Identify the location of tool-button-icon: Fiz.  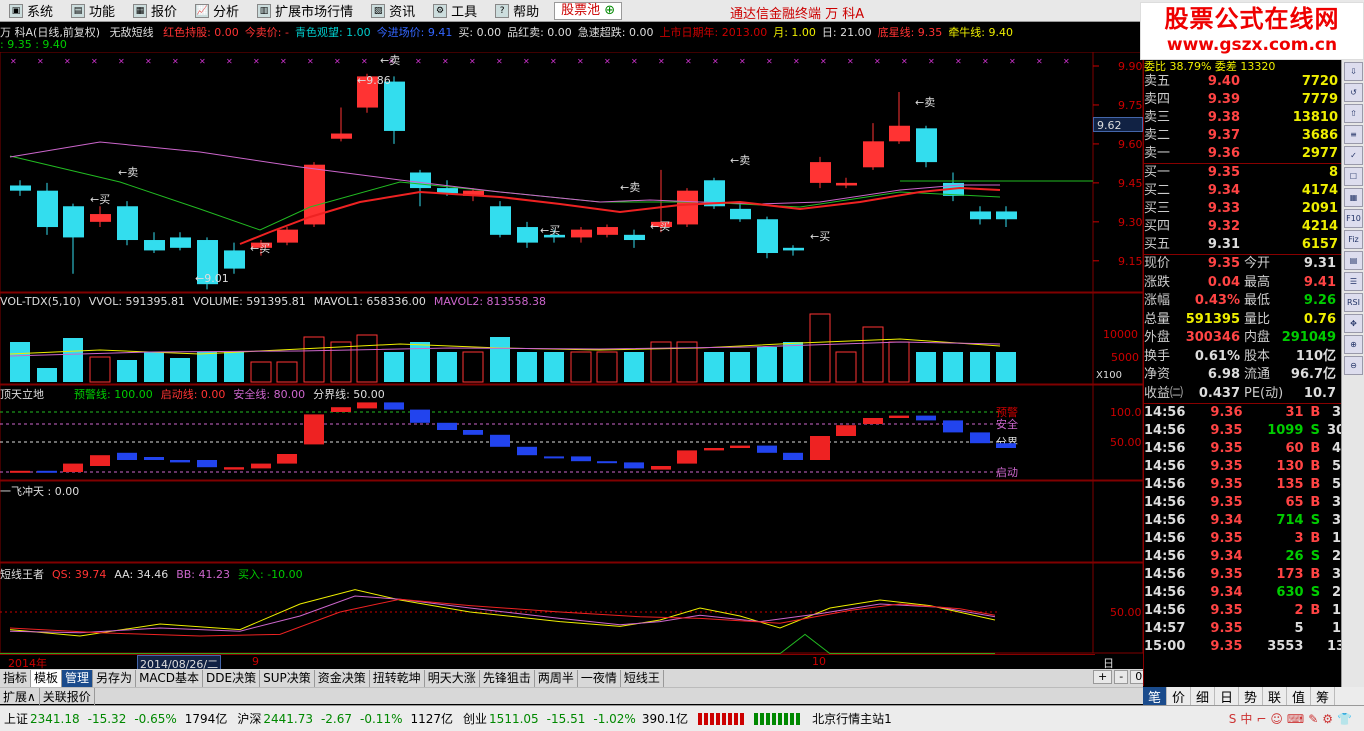
(1353, 239).